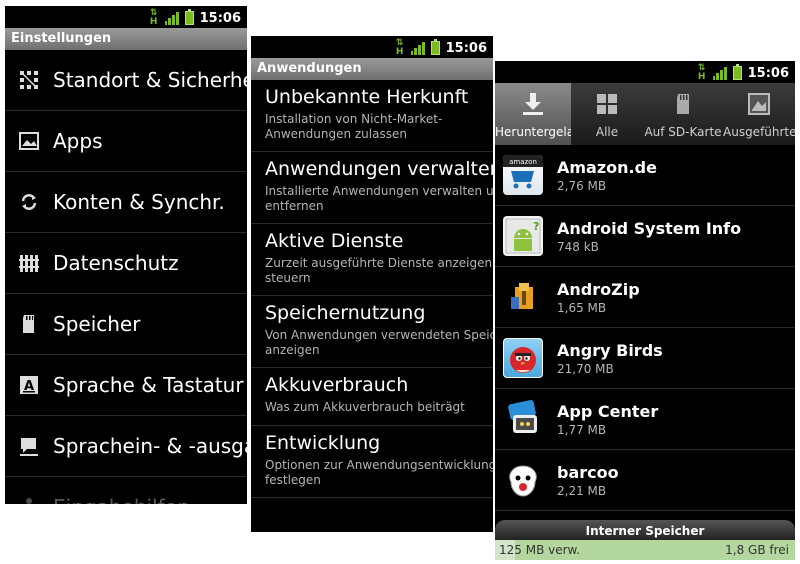  What do you see at coordinates (523, 358) in the screenshot?
I see `angry-birds-icon` at bounding box center [523, 358].